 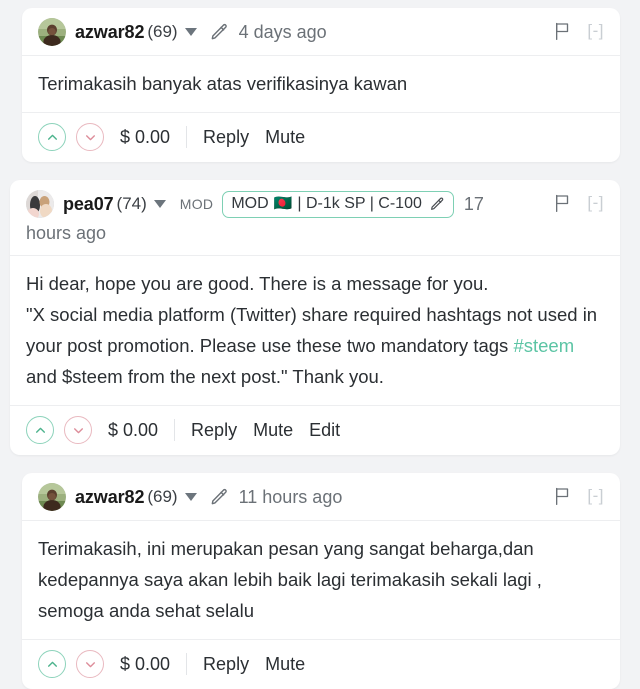 I want to click on mod-label: MOD, so click(x=196, y=204).